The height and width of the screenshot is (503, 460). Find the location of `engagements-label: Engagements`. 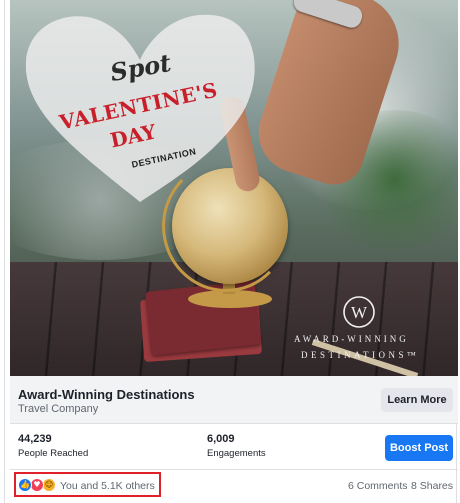

engagements-label: Engagements is located at coordinates (236, 453).